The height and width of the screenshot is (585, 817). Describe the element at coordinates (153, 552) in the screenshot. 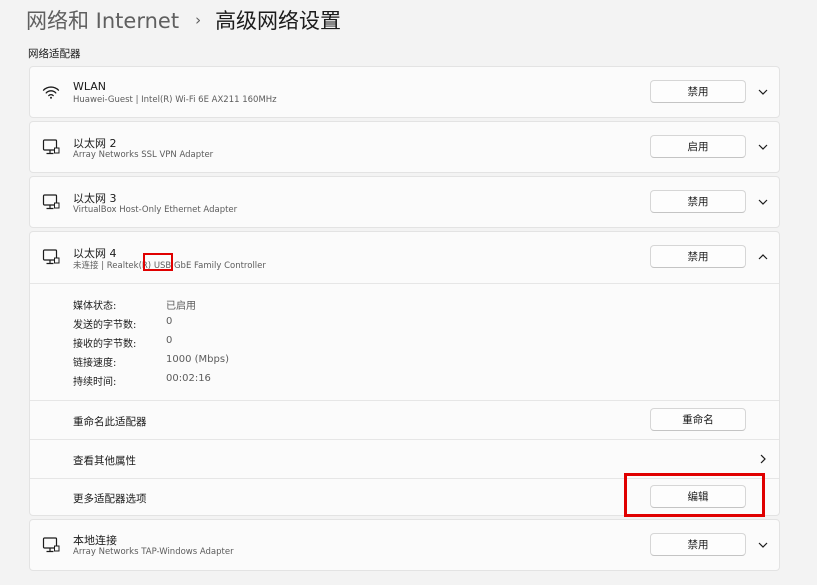

I see `adapter-description: Array Networks TAP-Windows Adapter` at that location.